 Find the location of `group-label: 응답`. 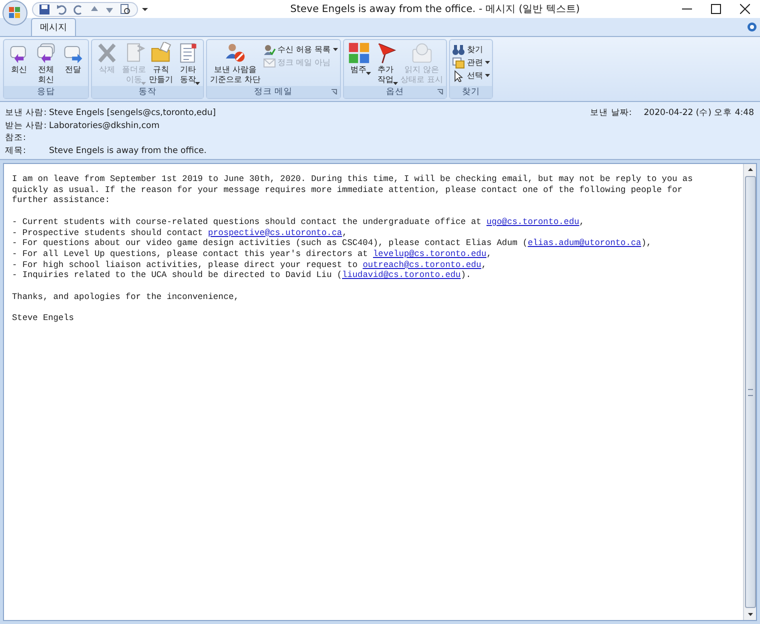

group-label: 응답 is located at coordinates (46, 92).